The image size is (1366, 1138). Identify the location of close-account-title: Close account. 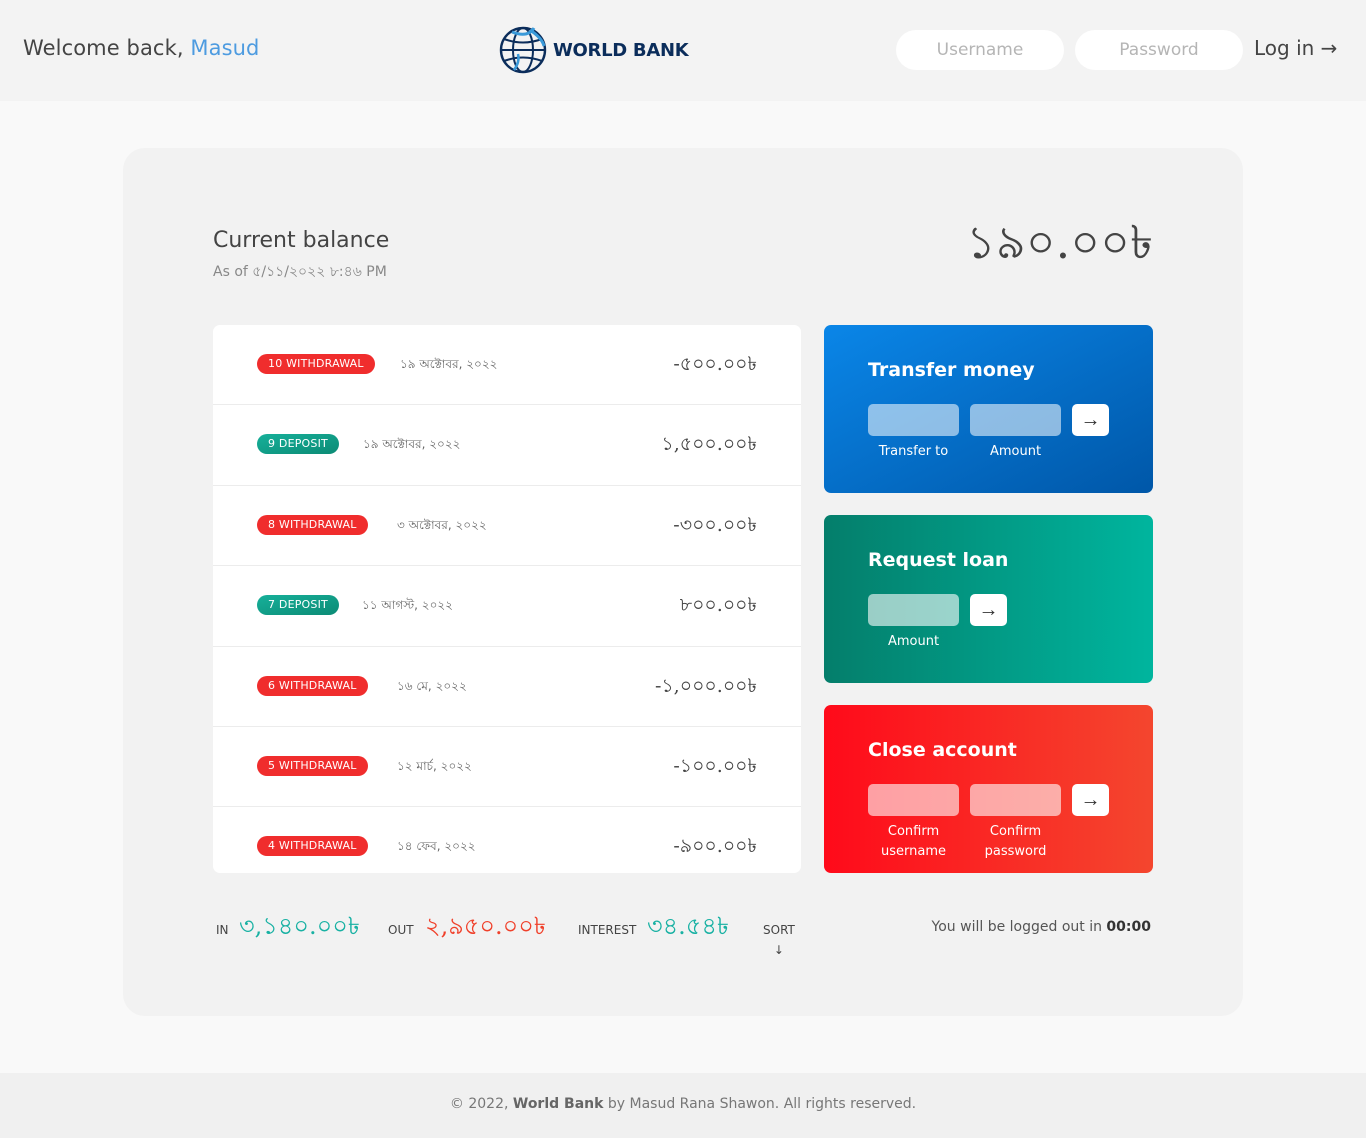
(942, 750).